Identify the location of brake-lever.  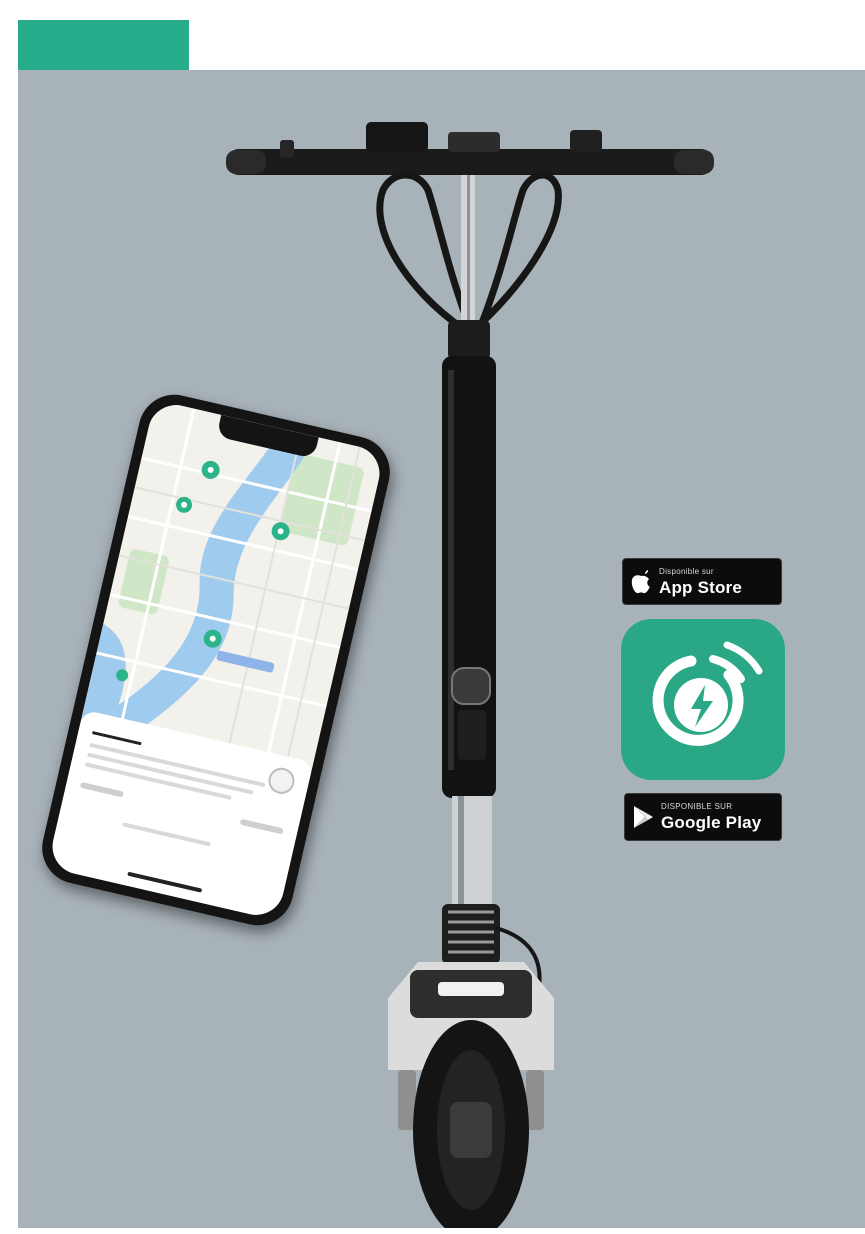
(287, 149).